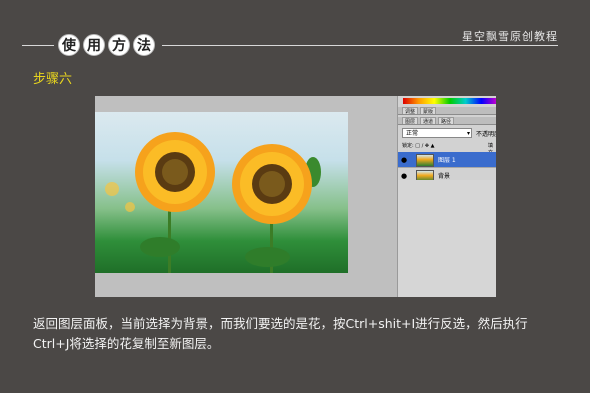  I want to click on tab-adjust: 调整, so click(410, 111).